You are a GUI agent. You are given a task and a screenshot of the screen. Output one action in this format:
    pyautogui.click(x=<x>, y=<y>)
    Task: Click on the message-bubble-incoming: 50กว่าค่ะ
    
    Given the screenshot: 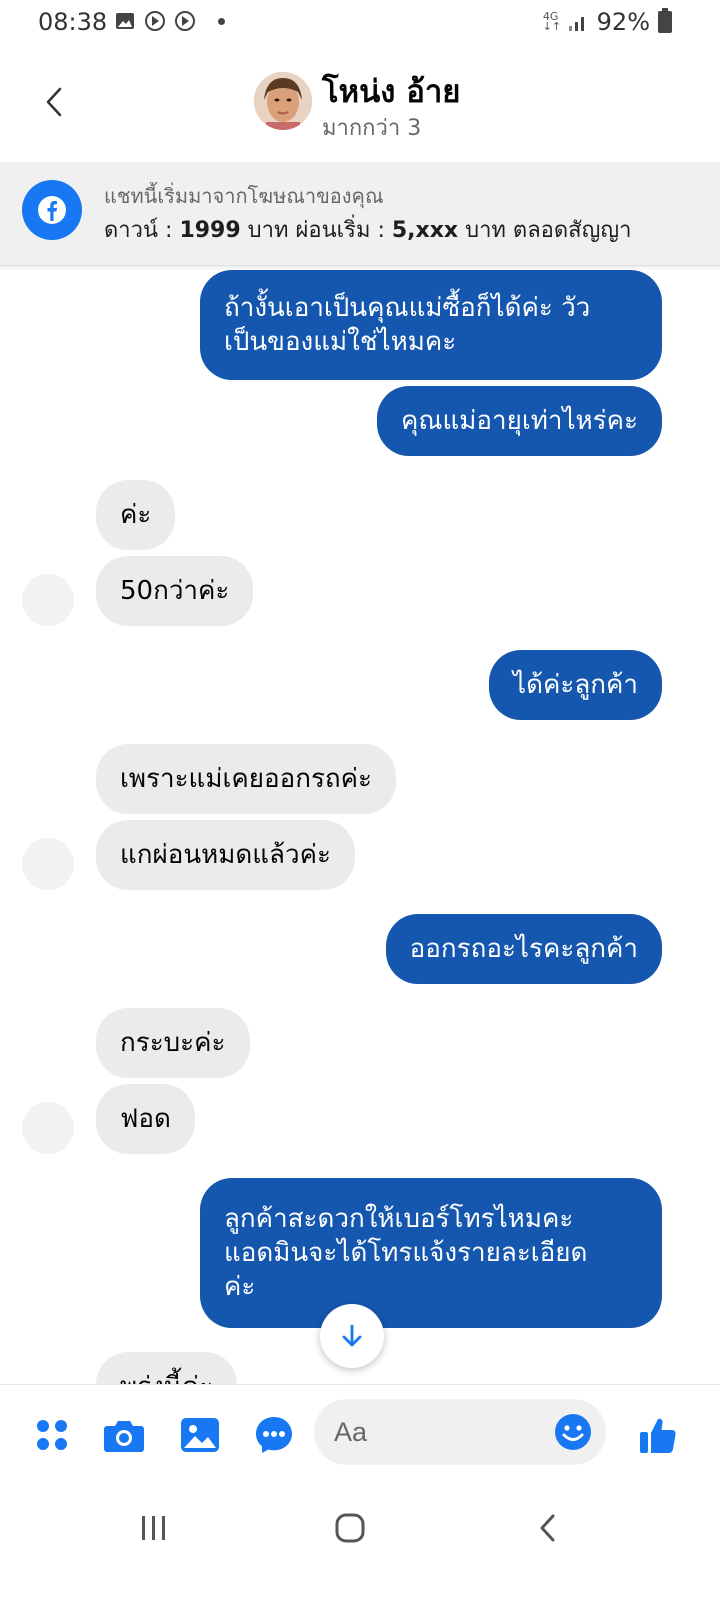 What is the action you would take?
    pyautogui.click(x=175, y=591)
    